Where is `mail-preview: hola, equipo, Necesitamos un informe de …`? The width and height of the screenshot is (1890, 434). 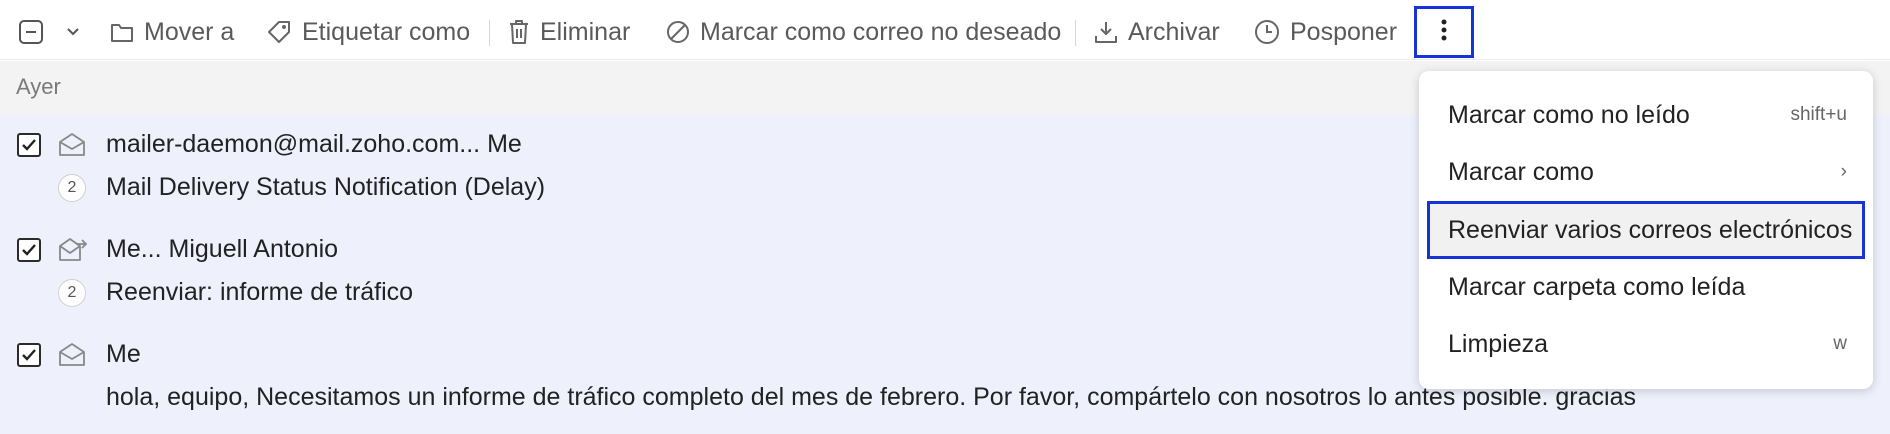 mail-preview: hola, equipo, Necesitamos un informe de … is located at coordinates (871, 397).